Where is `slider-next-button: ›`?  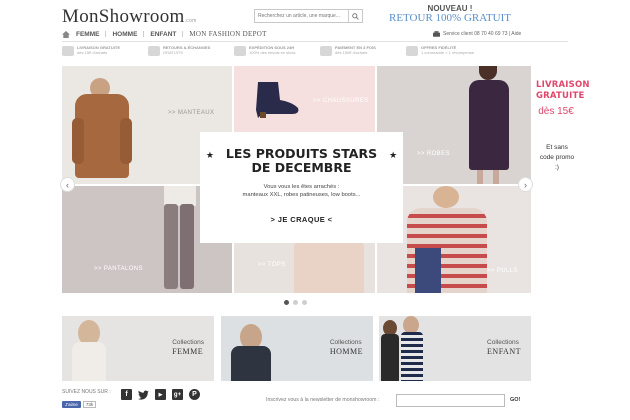 slider-next-button: › is located at coordinates (525, 184).